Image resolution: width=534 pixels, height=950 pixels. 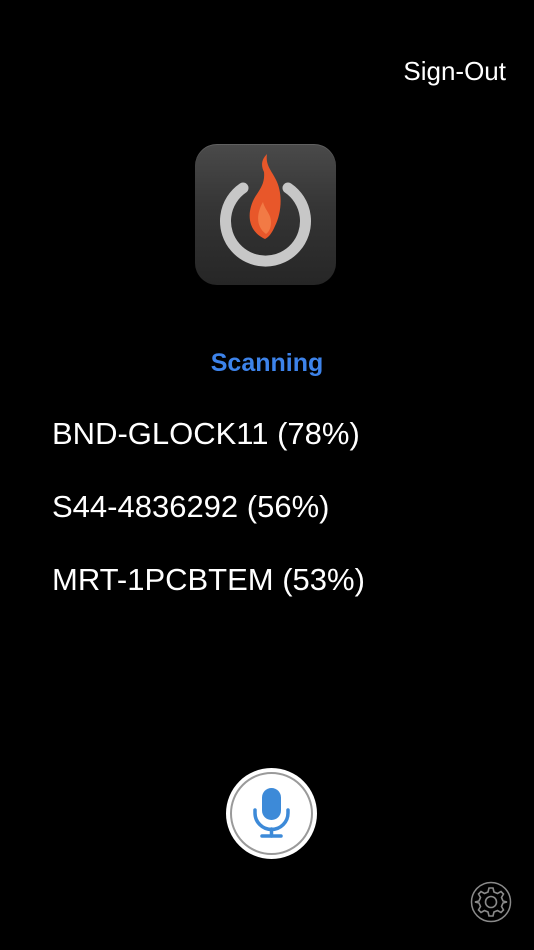 What do you see at coordinates (454, 71) in the screenshot?
I see `sign-out-button: Sign-Out` at bounding box center [454, 71].